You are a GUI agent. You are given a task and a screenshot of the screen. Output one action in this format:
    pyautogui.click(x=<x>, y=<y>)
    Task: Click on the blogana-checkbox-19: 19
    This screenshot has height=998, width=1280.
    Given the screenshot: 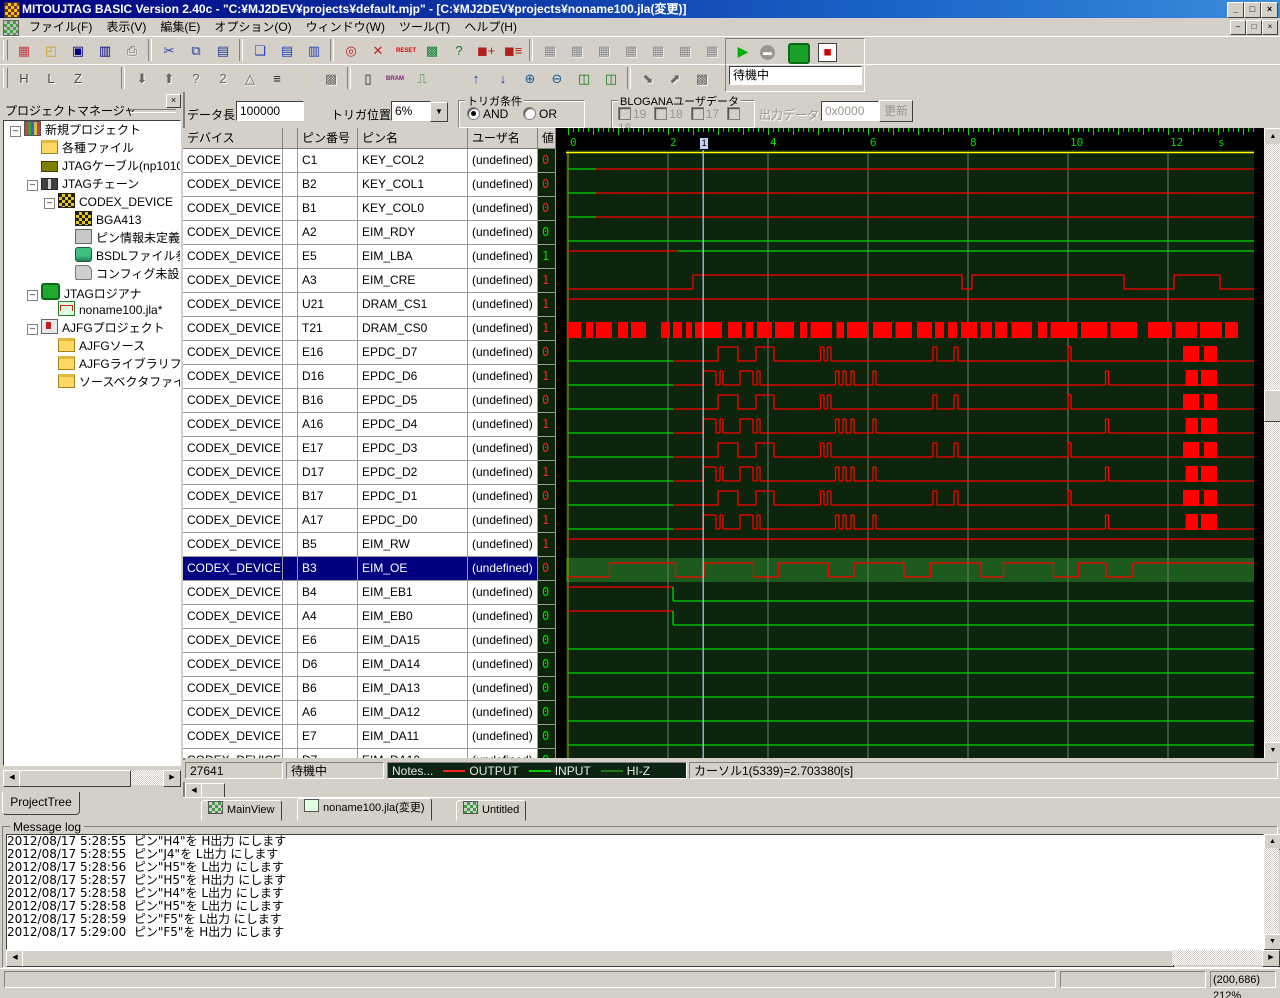 What is the action you would take?
    pyautogui.click(x=632, y=114)
    